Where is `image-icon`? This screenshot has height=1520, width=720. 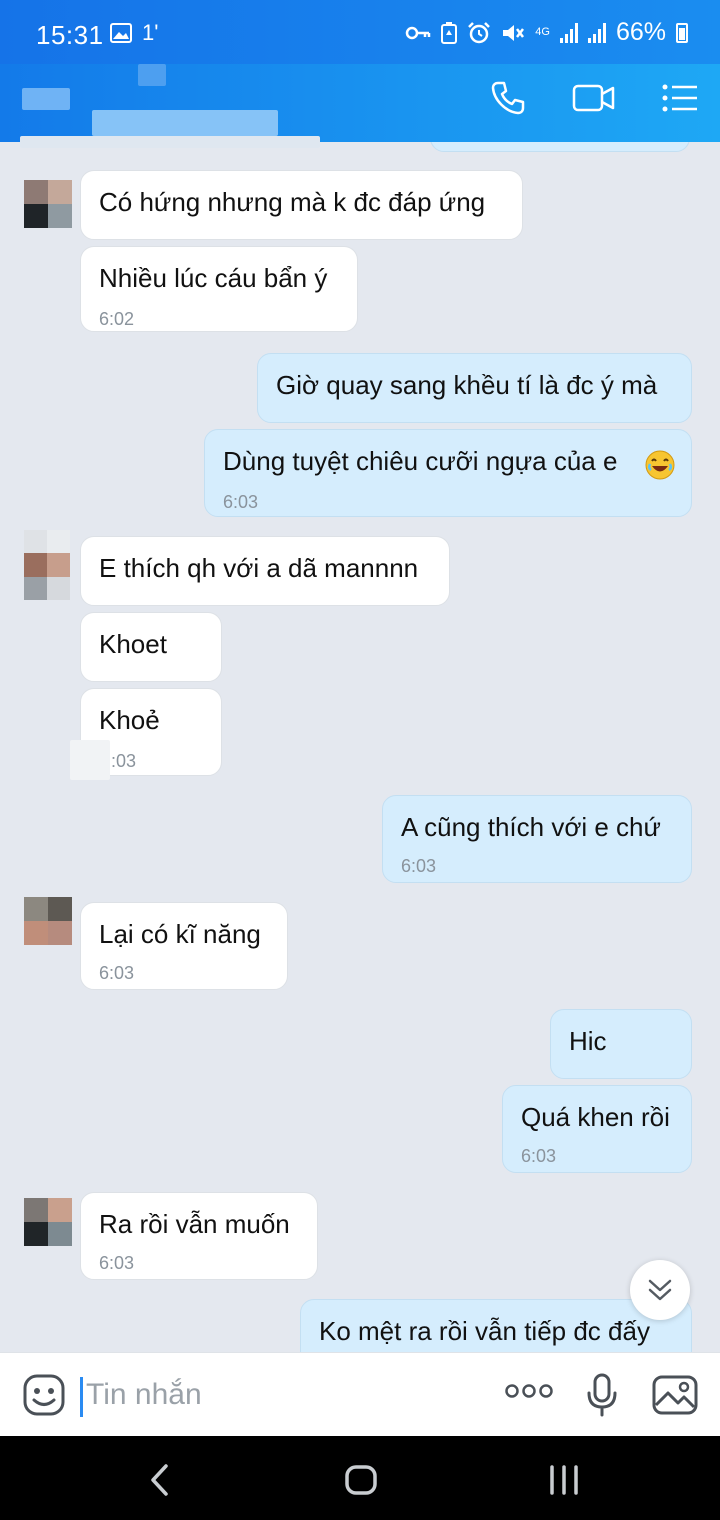
image-icon is located at coordinates (121, 33).